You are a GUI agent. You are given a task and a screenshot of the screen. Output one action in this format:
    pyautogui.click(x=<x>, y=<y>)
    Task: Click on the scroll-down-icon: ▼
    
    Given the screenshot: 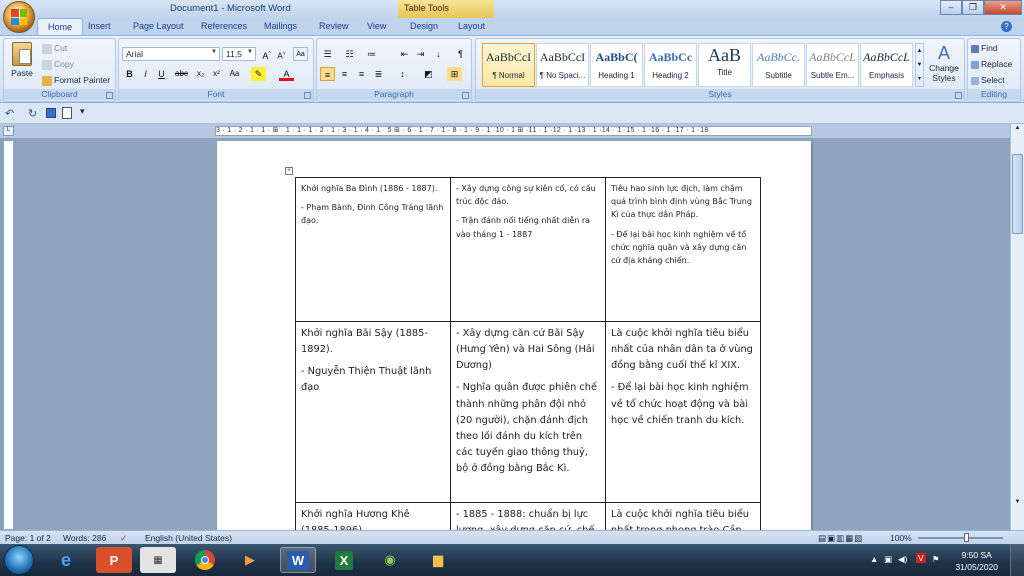 What is the action you would take?
    pyautogui.click(x=1017, y=504)
    